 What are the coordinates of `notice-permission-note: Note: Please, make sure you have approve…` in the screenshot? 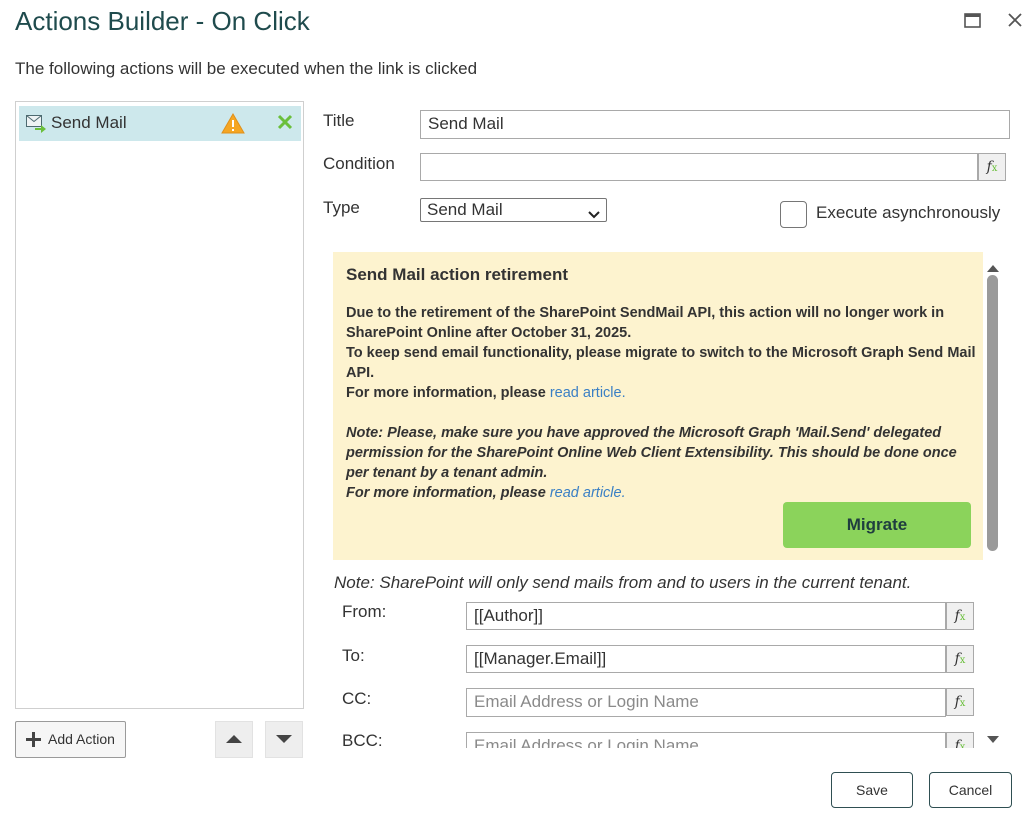 It's located at (651, 453).